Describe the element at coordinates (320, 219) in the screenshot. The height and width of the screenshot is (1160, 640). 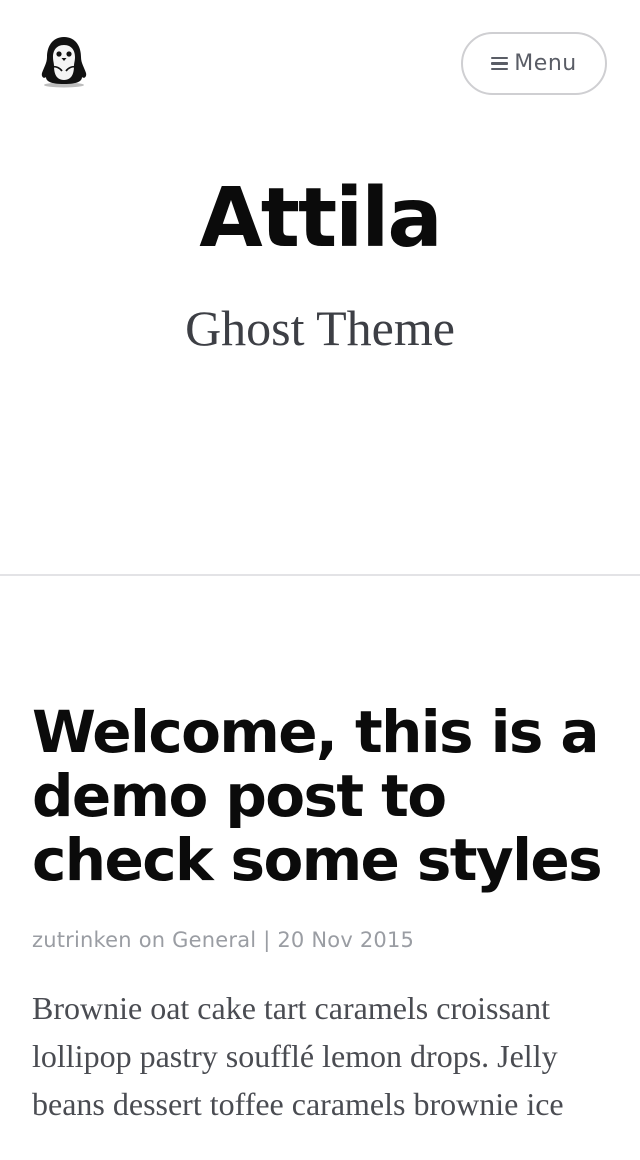
I see `site-title: Attila` at that location.